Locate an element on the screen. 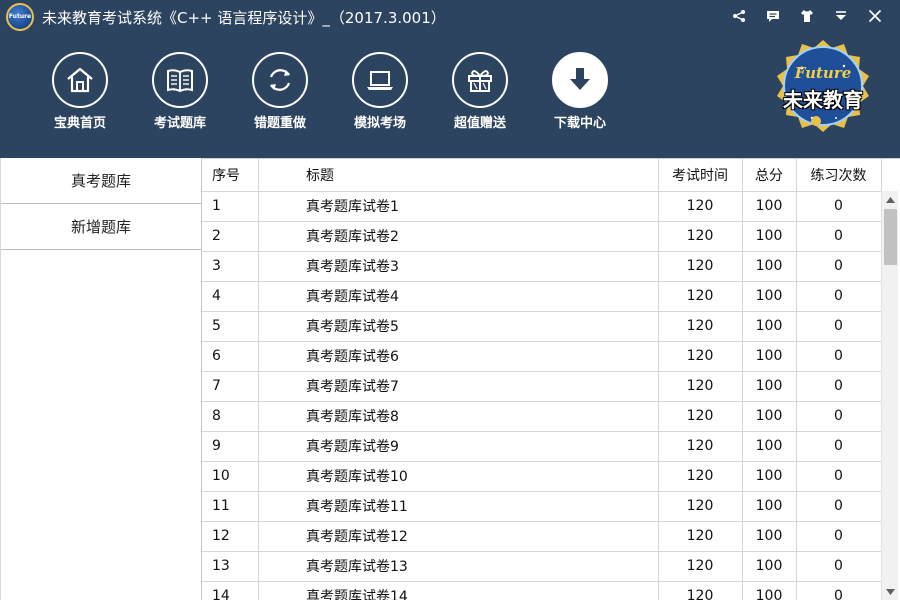 The height and width of the screenshot is (600, 900). scroll-up-button is located at coordinates (890, 199).